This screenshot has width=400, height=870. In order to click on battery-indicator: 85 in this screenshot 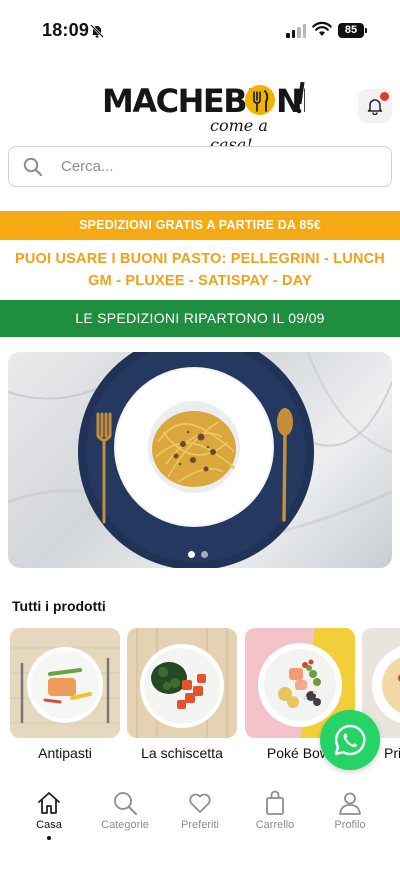, I will do `click(352, 30)`.